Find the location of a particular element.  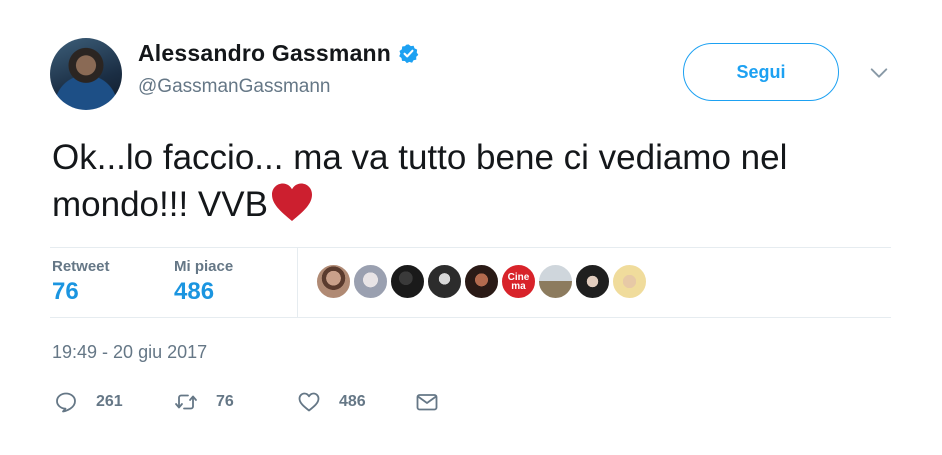

direct-message-icon is located at coordinates (427, 402).